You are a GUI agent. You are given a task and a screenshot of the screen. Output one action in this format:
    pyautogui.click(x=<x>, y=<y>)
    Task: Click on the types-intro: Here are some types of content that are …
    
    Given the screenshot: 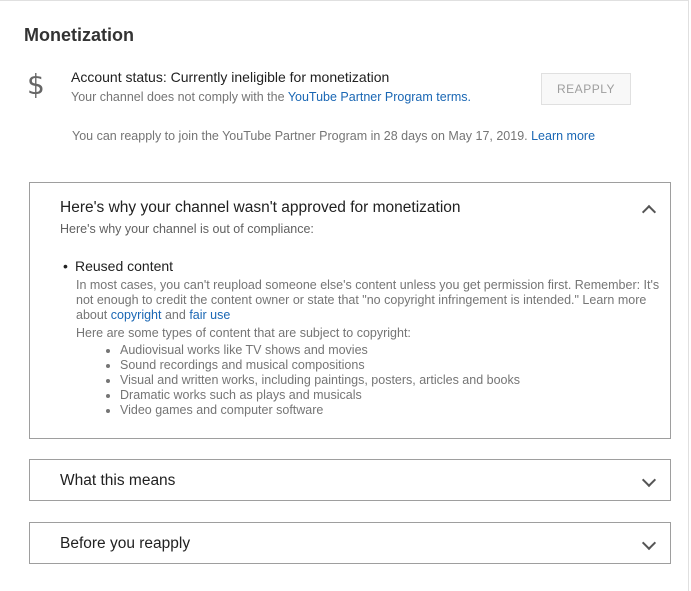 What is the action you would take?
    pyautogui.click(x=243, y=333)
    